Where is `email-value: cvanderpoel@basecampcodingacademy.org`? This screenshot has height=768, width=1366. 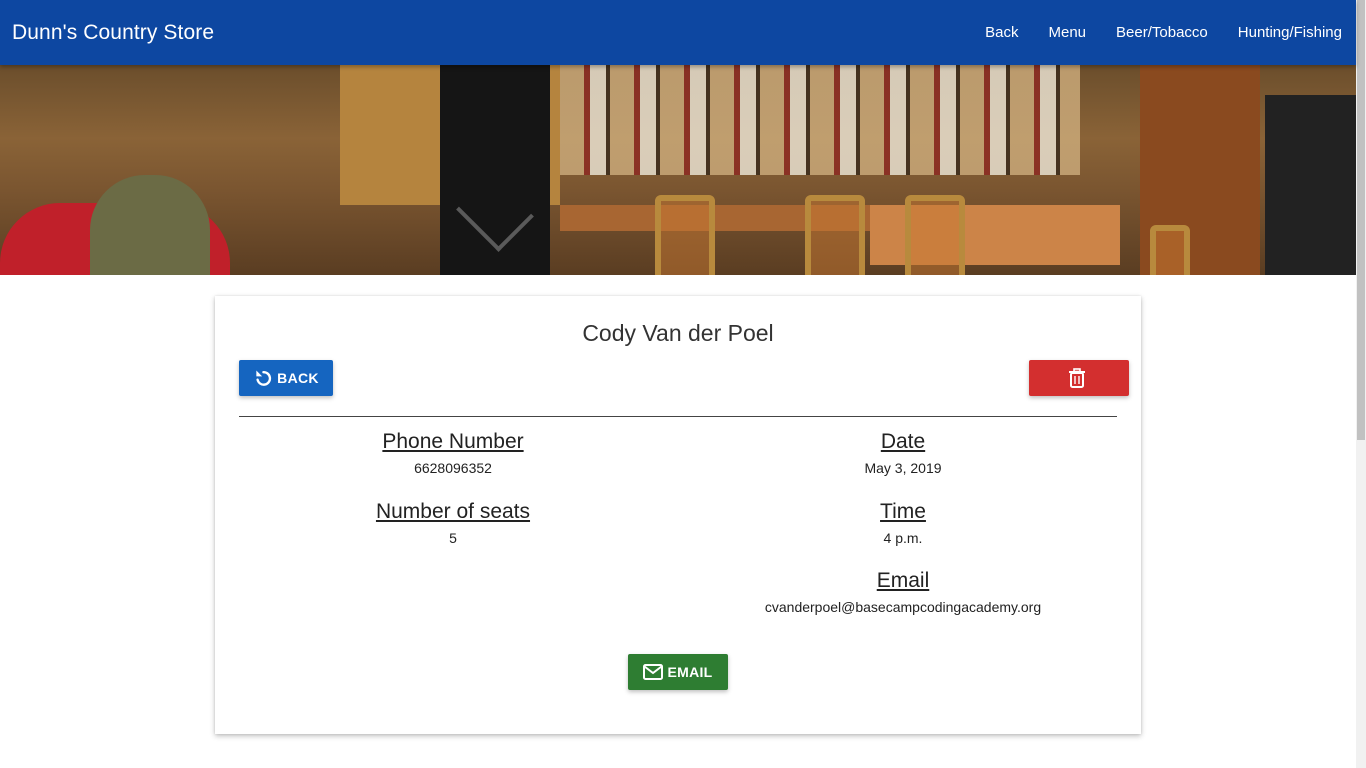 email-value: cvanderpoel@basecampcodingacademy.org is located at coordinates (903, 607).